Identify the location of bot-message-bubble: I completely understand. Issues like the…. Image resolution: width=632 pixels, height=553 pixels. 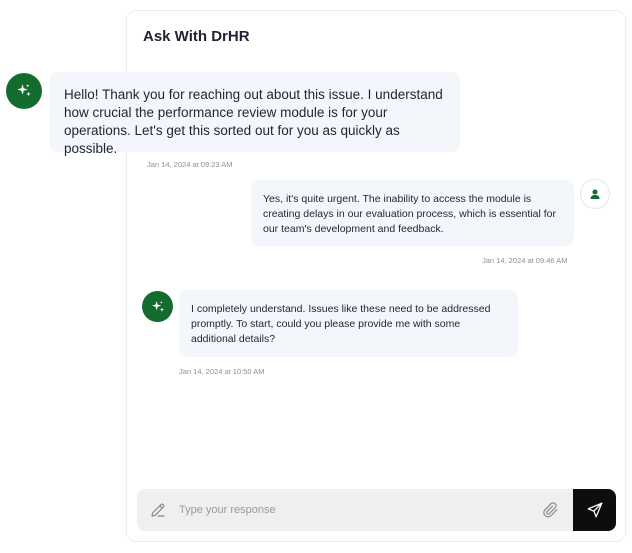
(348, 323).